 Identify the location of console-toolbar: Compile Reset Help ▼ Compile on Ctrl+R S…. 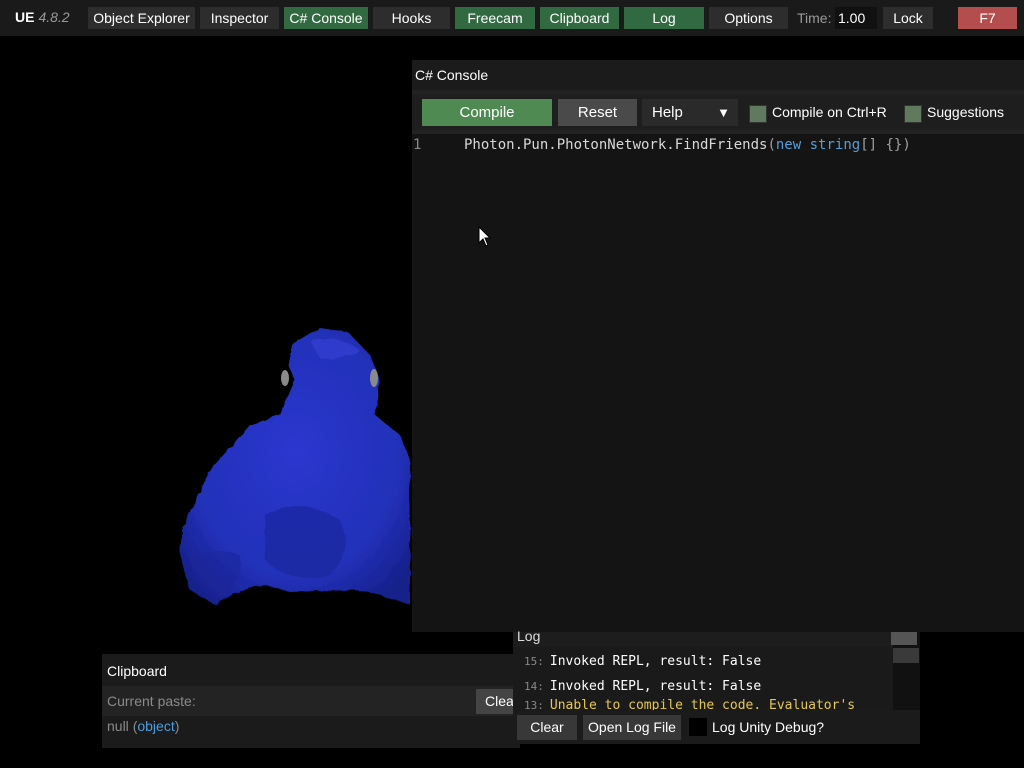
(718, 112).